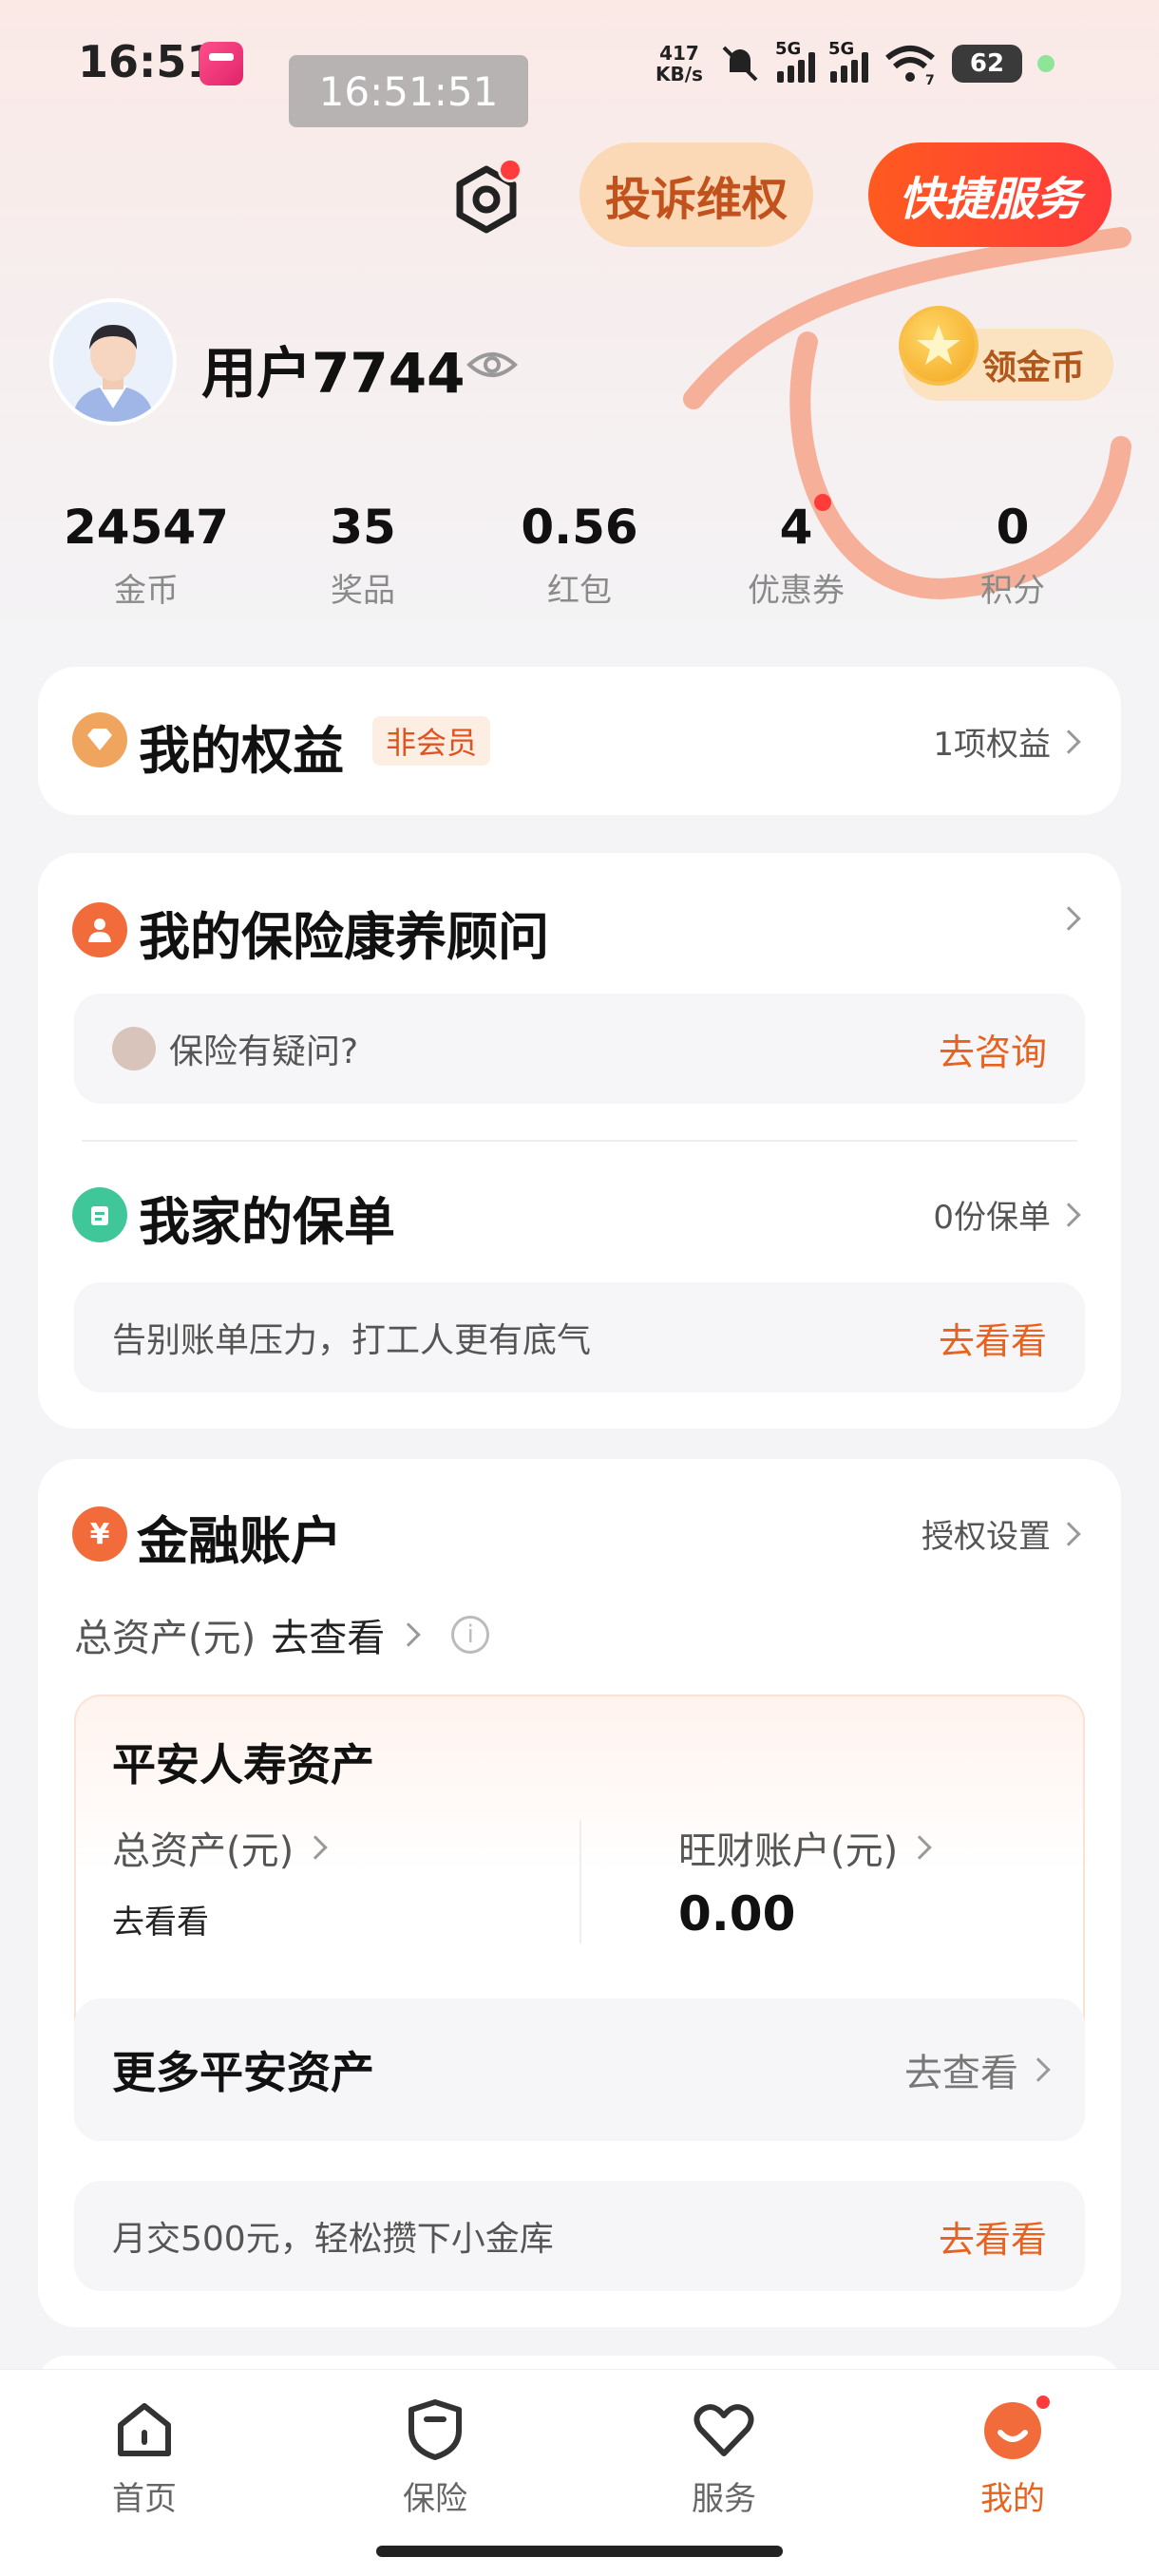 The height and width of the screenshot is (2576, 1159). I want to click on wangcai-account-link: 旺财账户(元), so click(805, 1847).